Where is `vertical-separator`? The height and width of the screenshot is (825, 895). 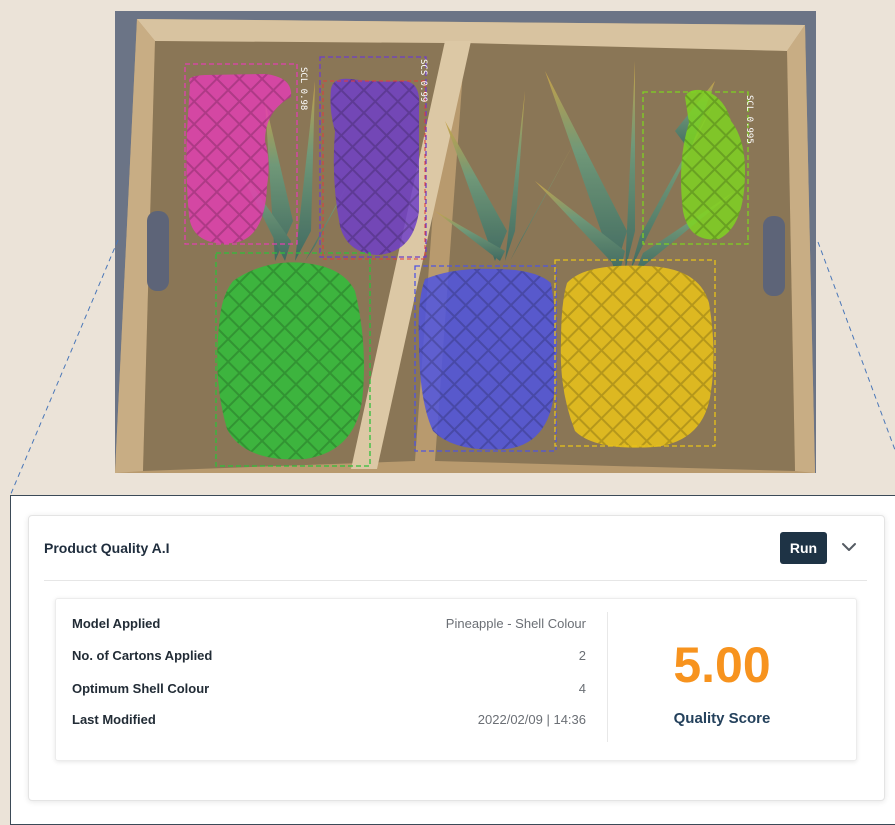
vertical-separator is located at coordinates (607, 677).